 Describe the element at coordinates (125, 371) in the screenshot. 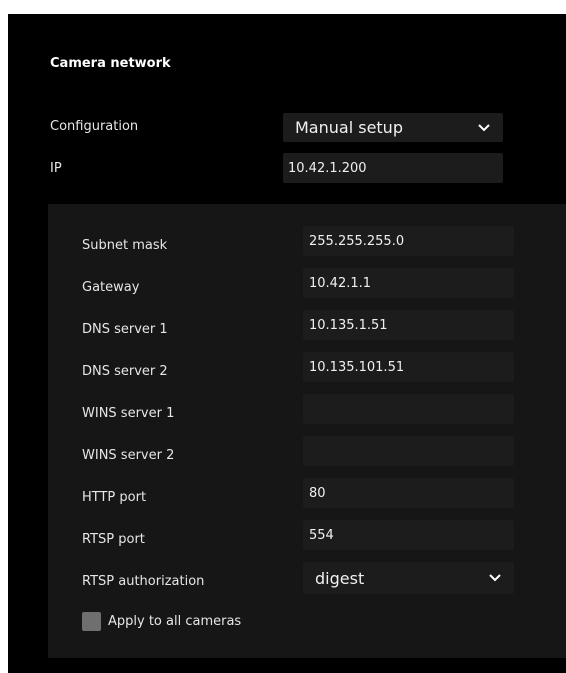

I see `dns-server-2-label: DNS server 2` at that location.